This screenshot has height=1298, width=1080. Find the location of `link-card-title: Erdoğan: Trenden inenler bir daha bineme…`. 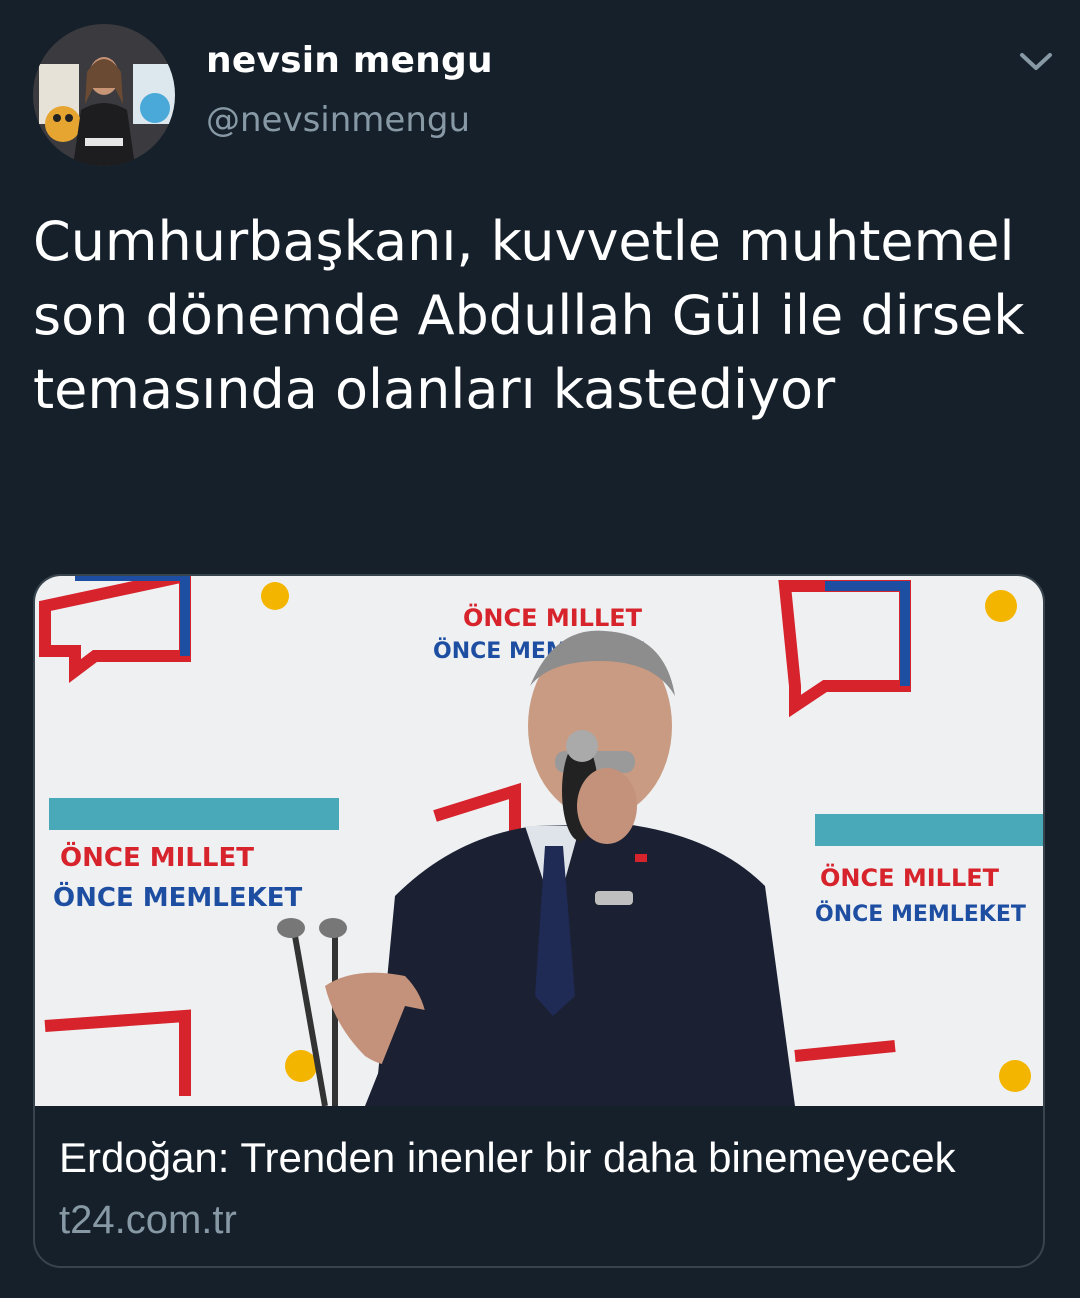

link-card-title: Erdoğan: Trenden inenler bir daha bineme… is located at coordinates (544, 1158).